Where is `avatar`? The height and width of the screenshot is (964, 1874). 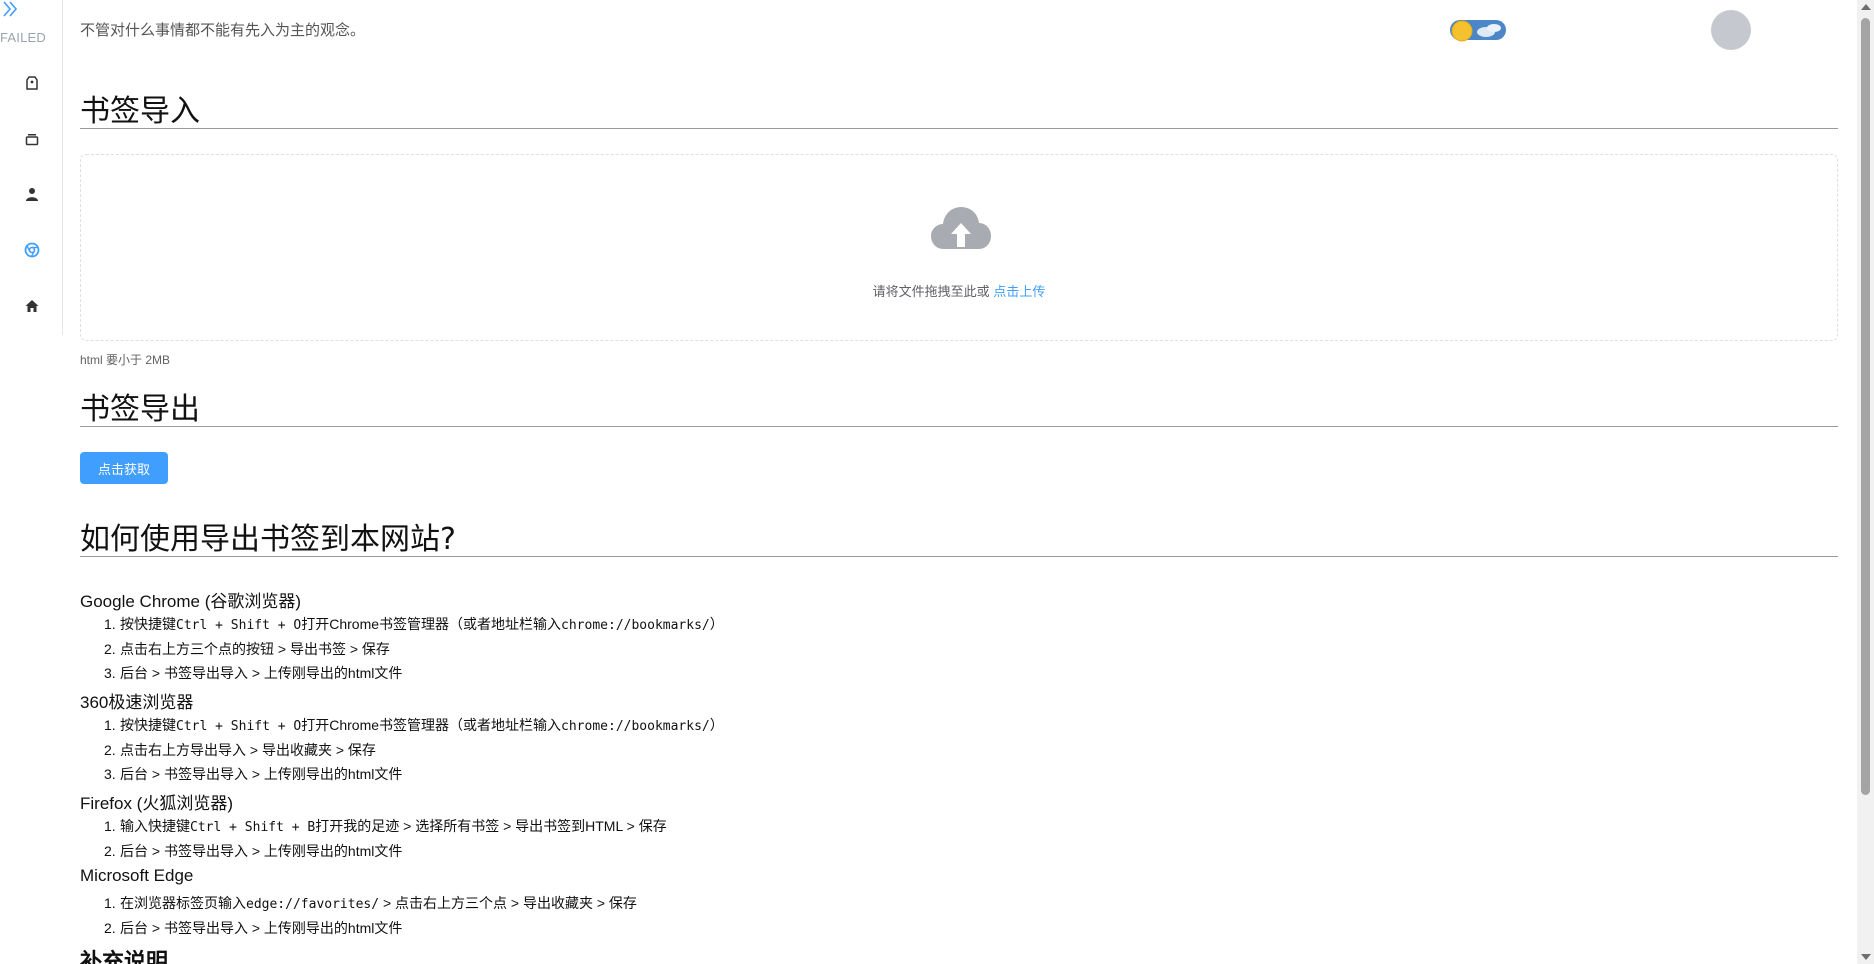 avatar is located at coordinates (1731, 30).